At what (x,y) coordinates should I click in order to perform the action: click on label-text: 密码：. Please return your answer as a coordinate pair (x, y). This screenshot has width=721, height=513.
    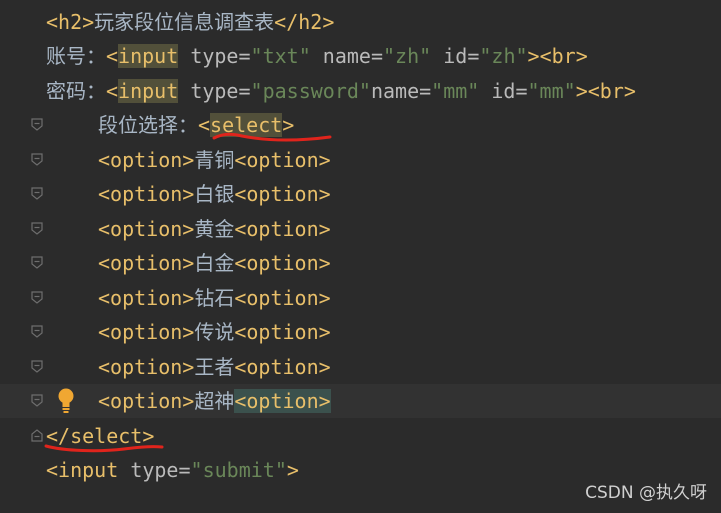
    Looking at the image, I should click on (76, 91).